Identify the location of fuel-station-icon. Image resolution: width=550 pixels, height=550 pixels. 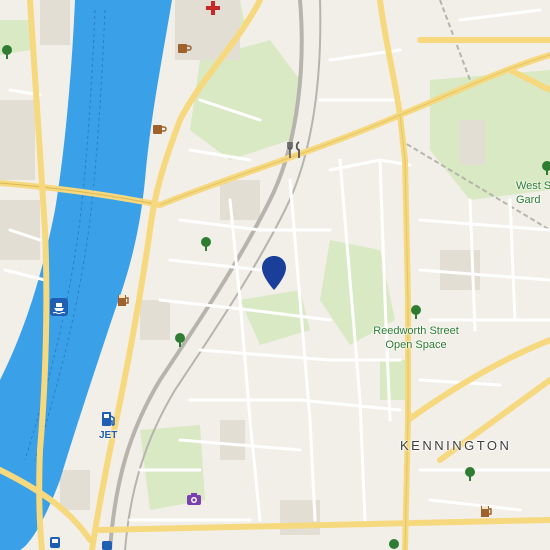
(109, 419).